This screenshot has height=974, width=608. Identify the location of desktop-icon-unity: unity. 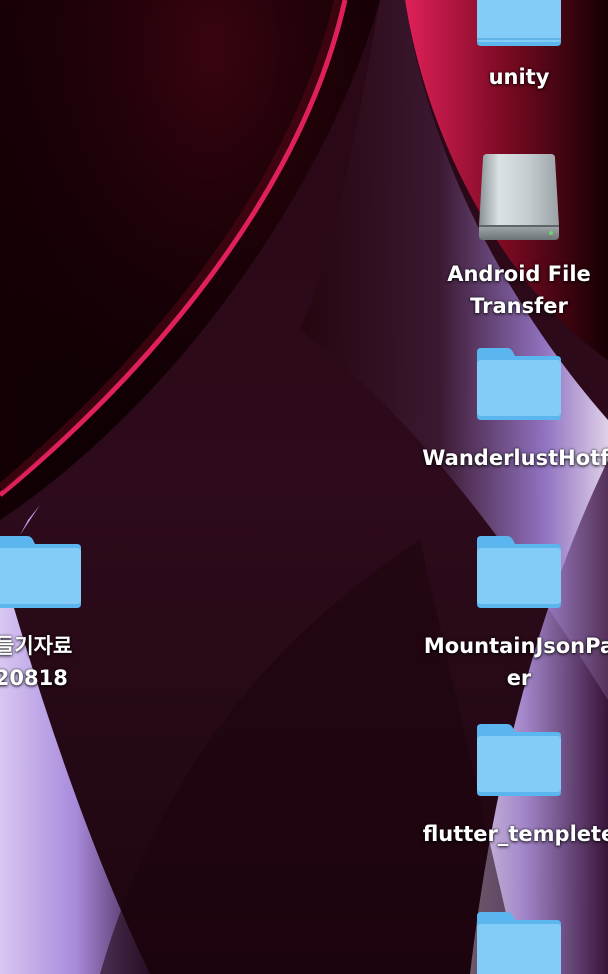
(508, 46).